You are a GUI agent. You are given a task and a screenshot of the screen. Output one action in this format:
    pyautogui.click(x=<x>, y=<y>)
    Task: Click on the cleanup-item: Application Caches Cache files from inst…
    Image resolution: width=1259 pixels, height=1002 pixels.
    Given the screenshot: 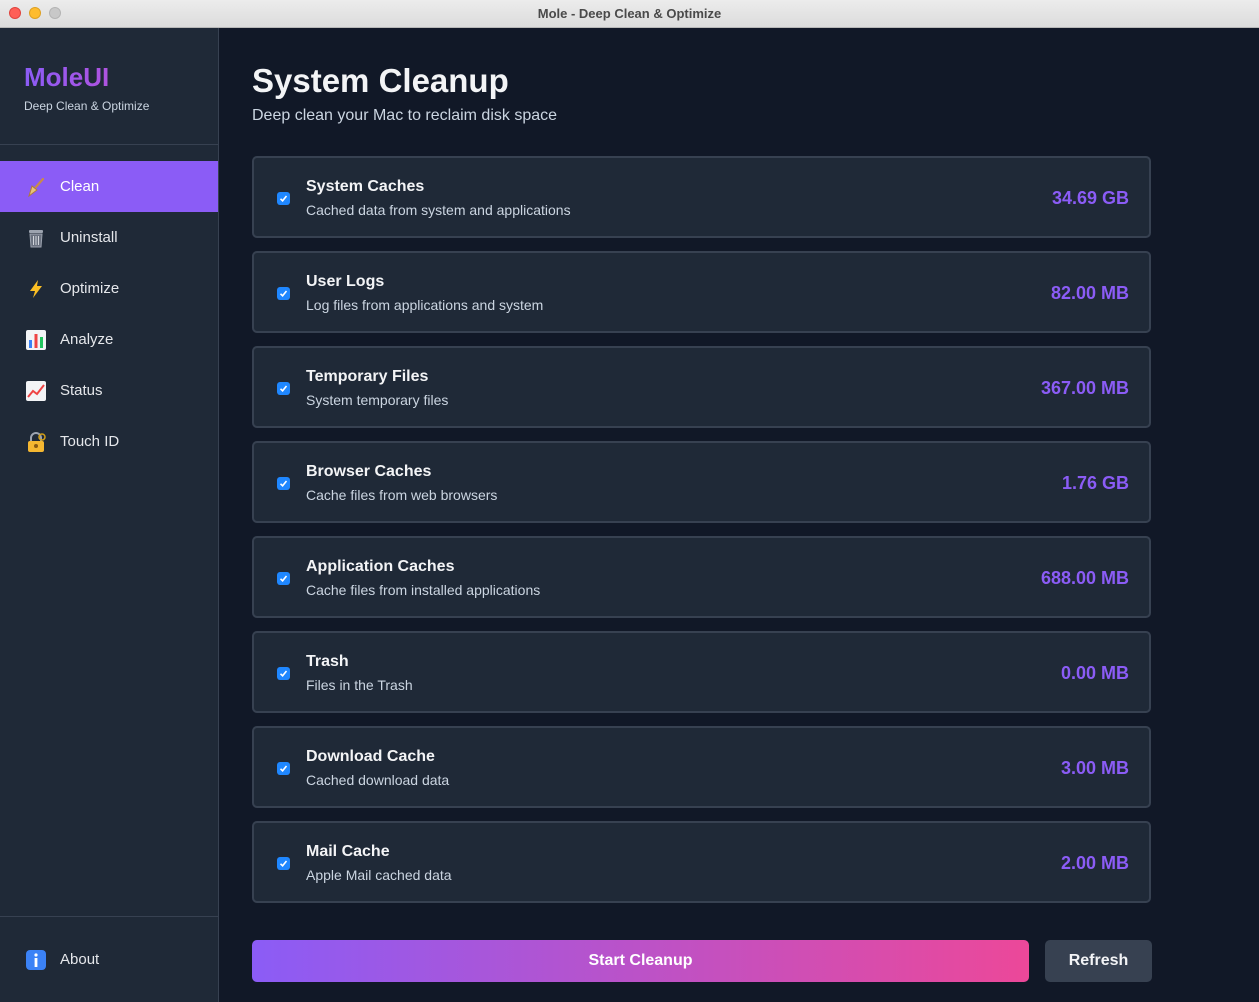 What is the action you would take?
    pyautogui.click(x=701, y=577)
    